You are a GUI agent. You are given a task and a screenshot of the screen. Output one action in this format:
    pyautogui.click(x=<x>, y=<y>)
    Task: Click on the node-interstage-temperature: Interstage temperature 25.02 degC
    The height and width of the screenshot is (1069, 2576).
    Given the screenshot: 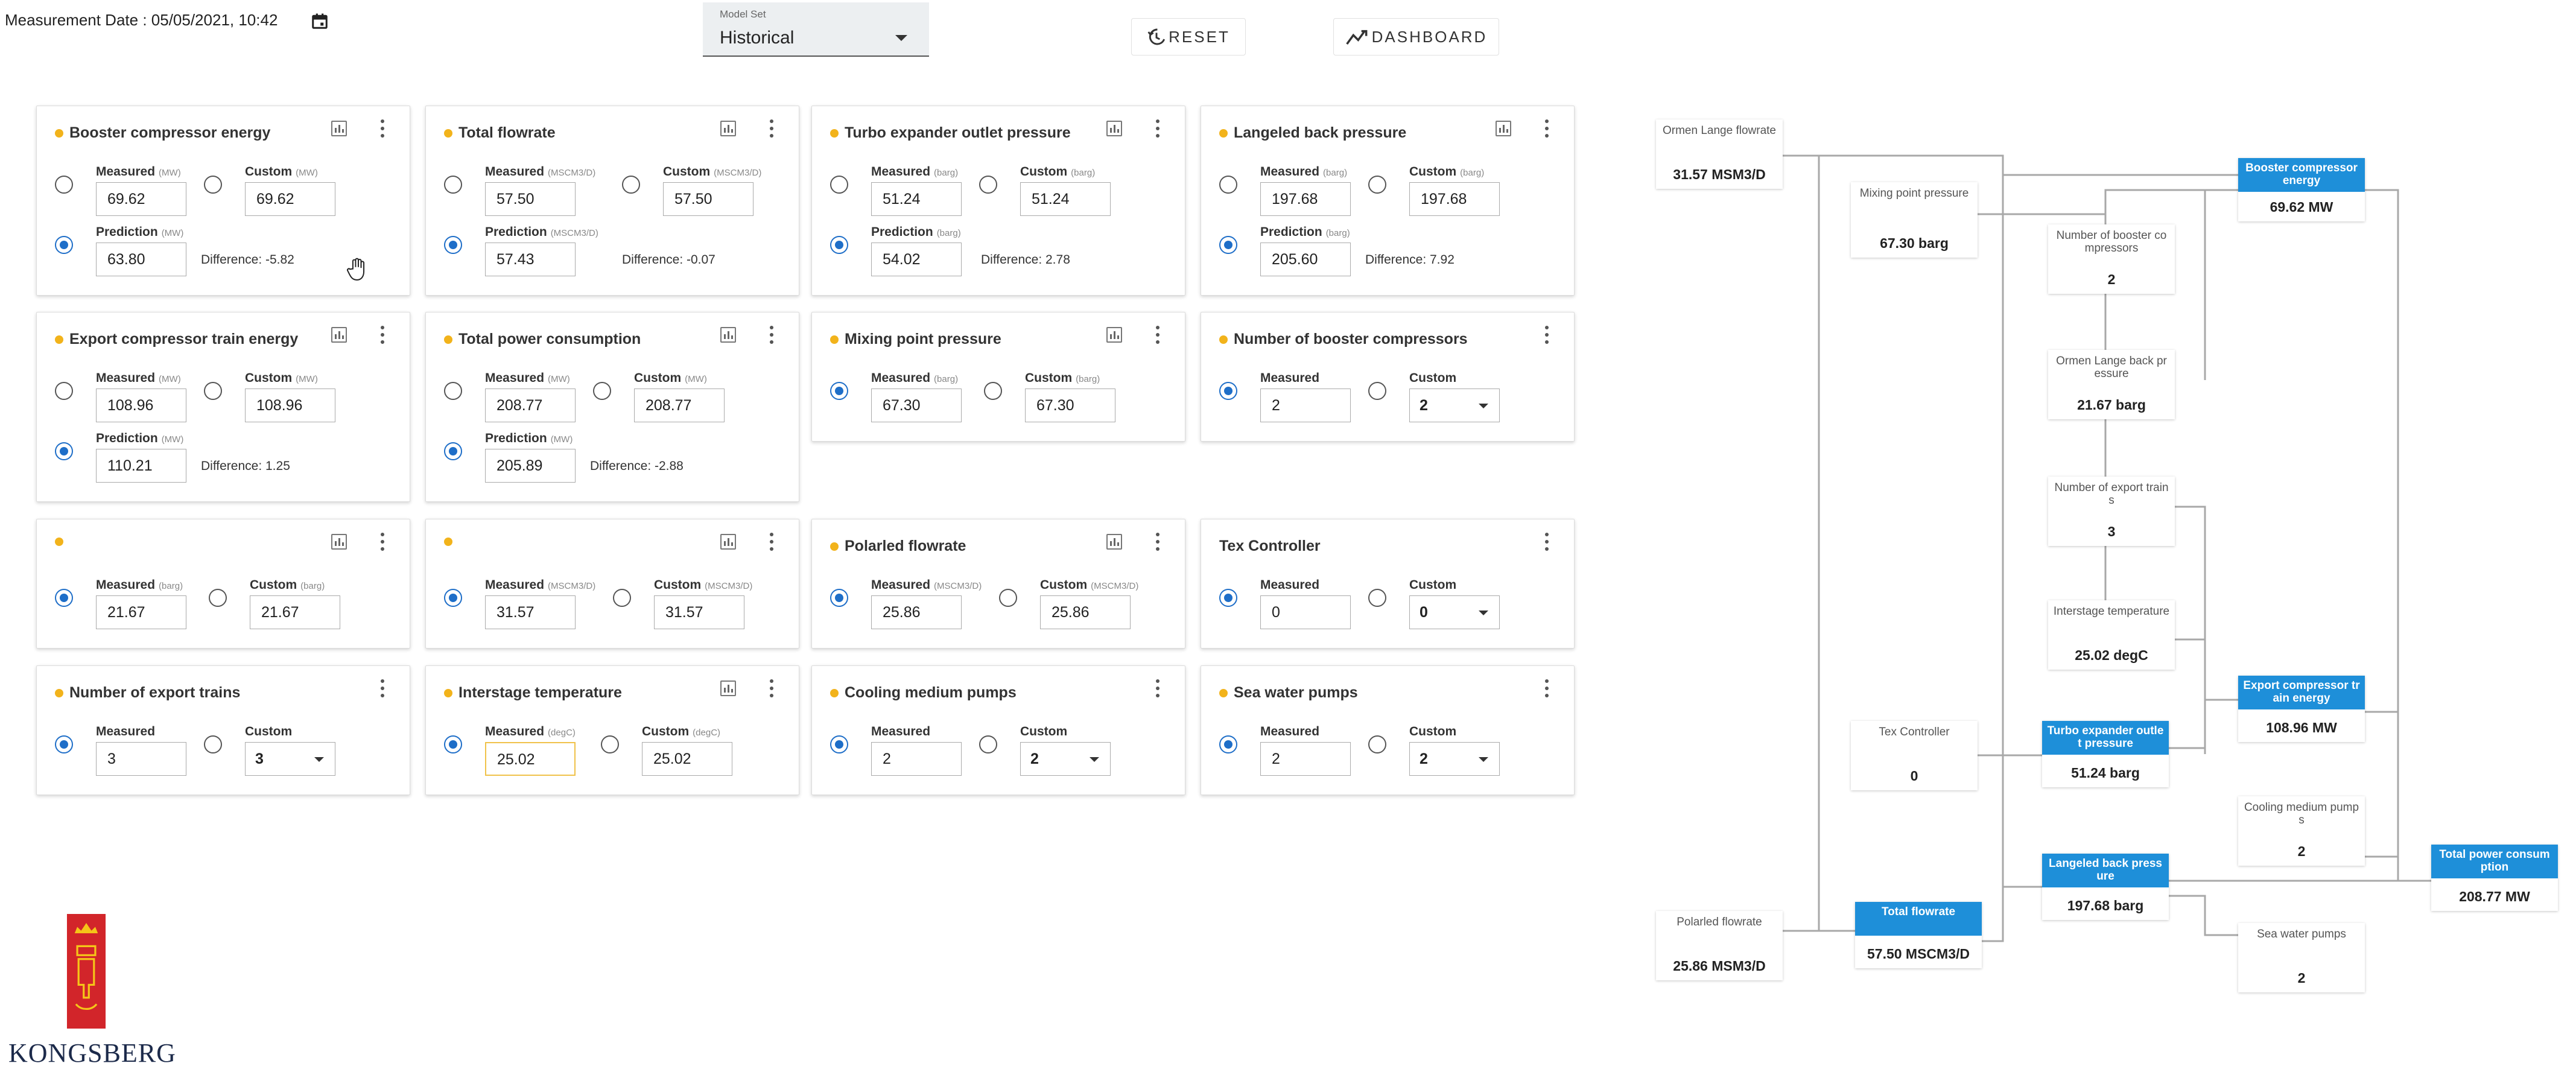 What is the action you would take?
    pyautogui.click(x=2111, y=635)
    